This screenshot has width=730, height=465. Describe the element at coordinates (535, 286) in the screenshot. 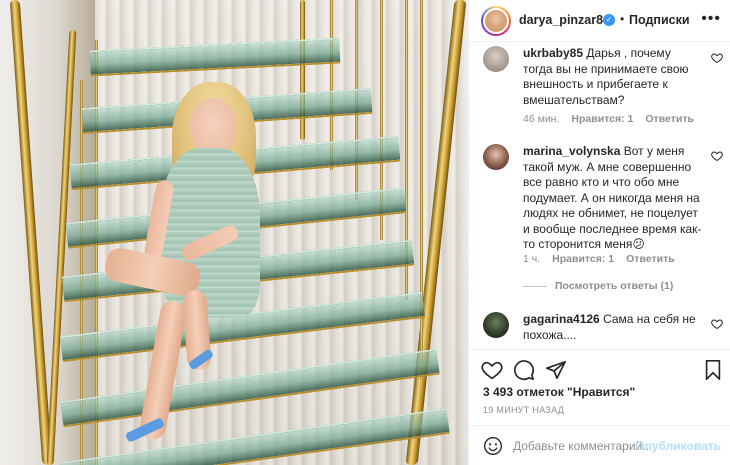

I see `replies-divider` at that location.